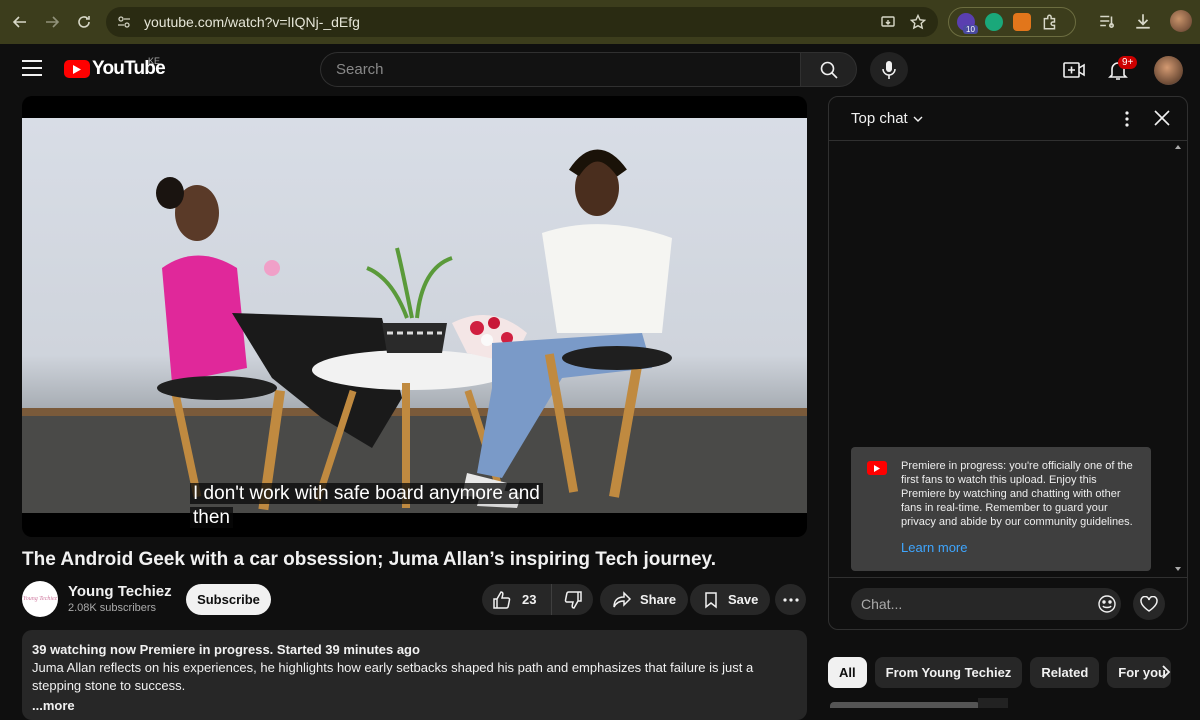 Image resolution: width=1200 pixels, height=720 pixels. What do you see at coordinates (1127, 119) in the screenshot?
I see `chat-more-vert-icon` at bounding box center [1127, 119].